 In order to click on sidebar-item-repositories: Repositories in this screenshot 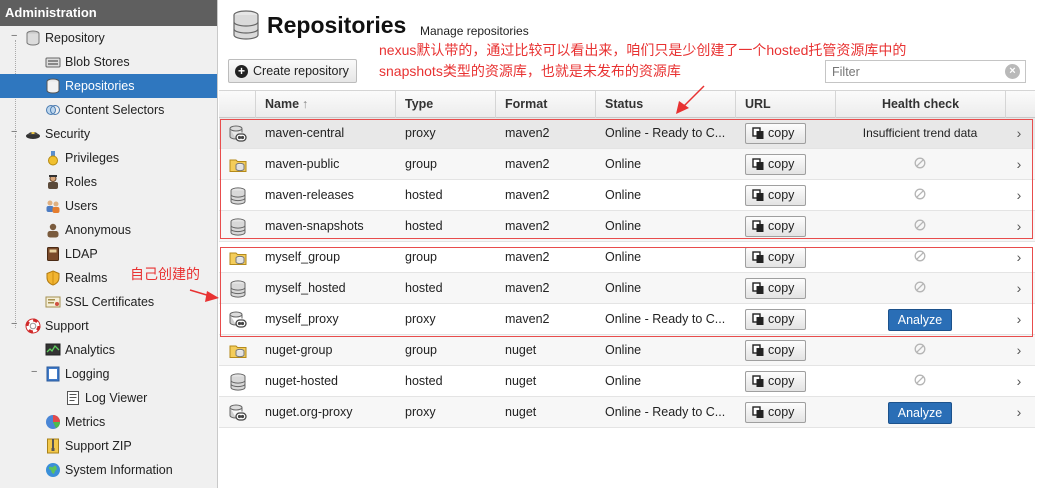, I will do `click(108, 86)`.